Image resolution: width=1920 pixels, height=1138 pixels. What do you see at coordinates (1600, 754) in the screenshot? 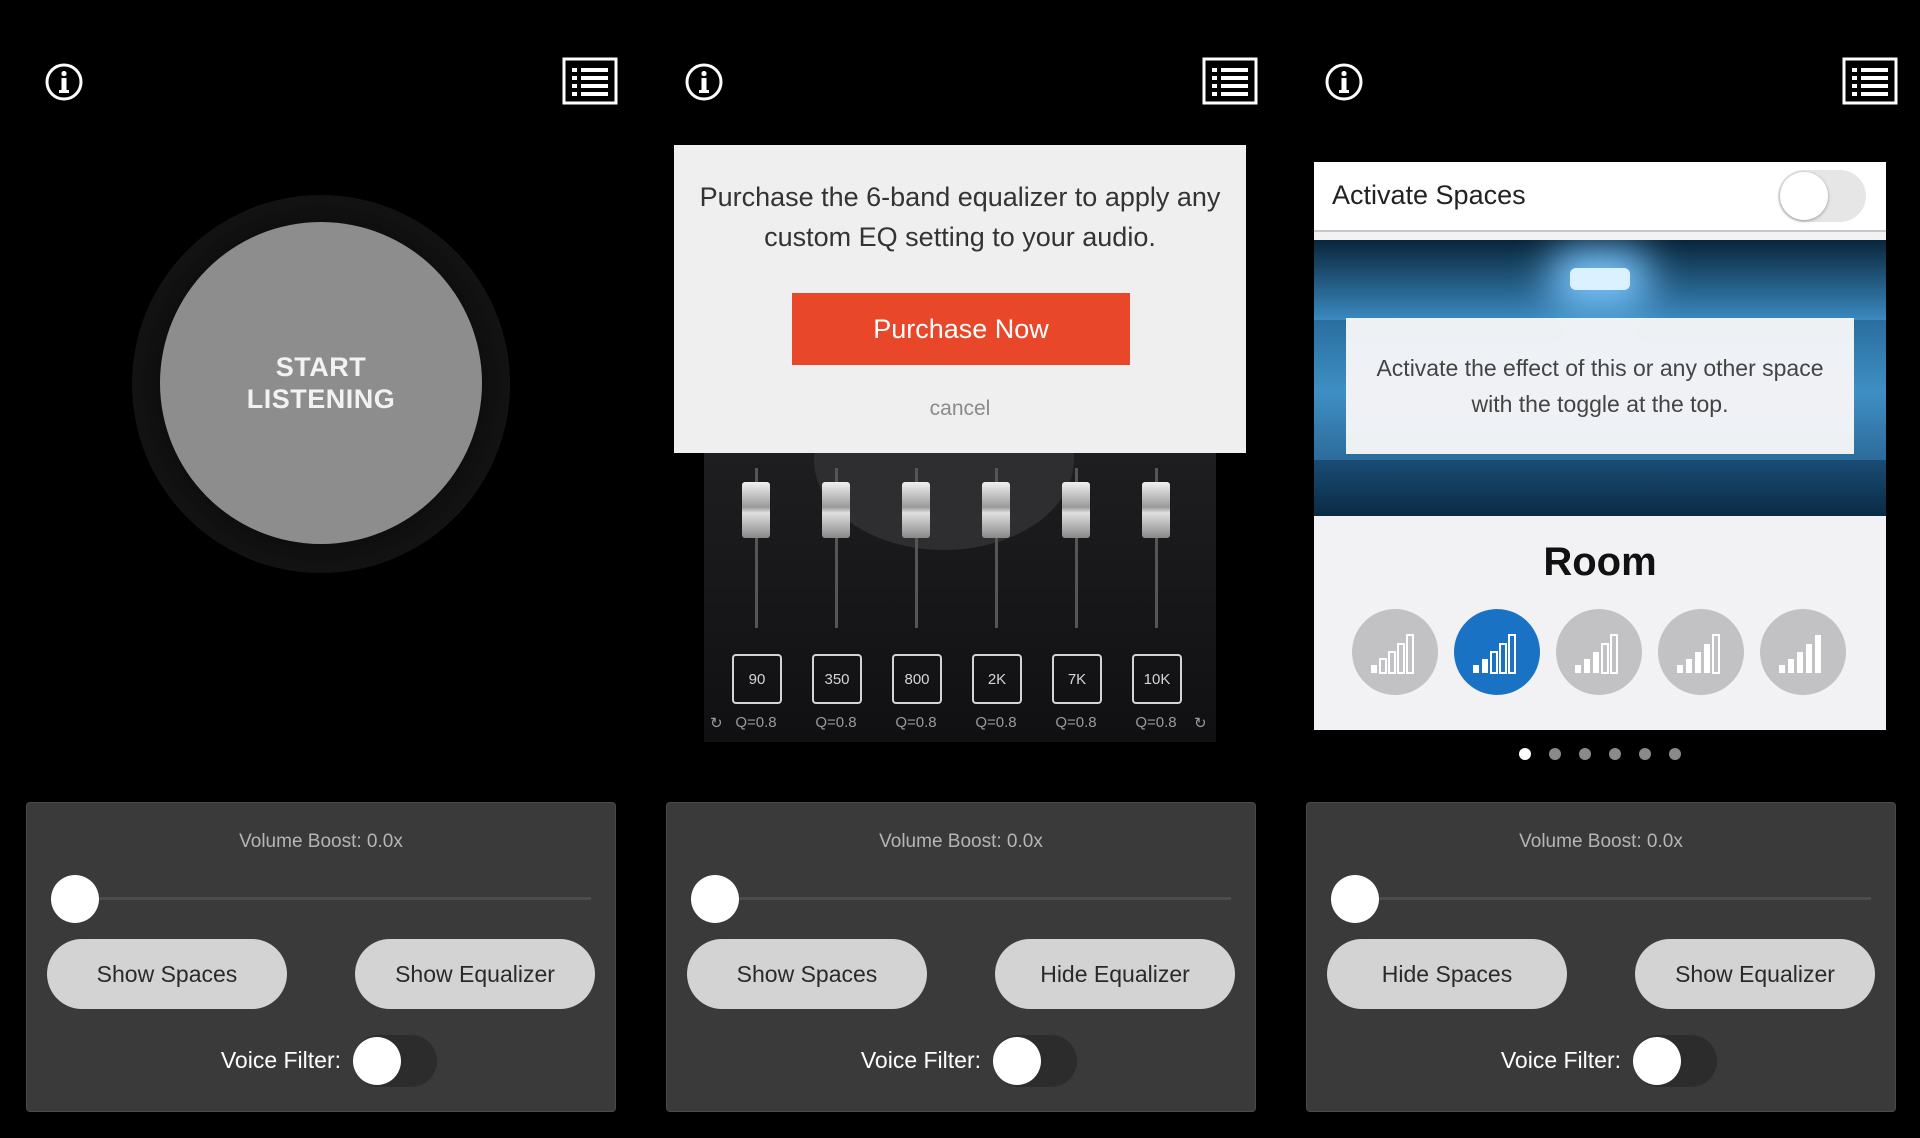
I see `page-indicator` at bounding box center [1600, 754].